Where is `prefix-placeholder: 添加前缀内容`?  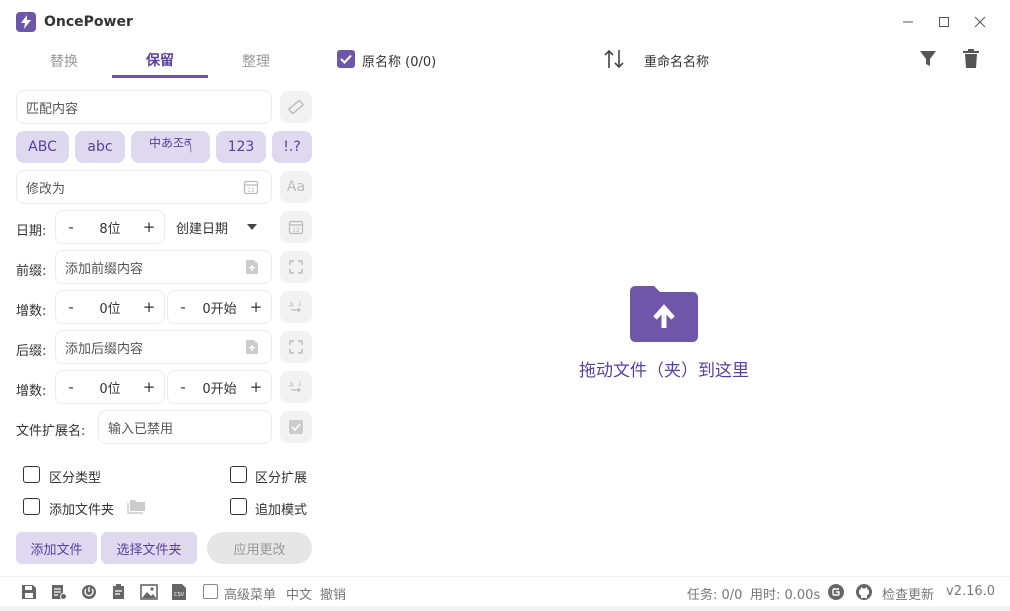 prefix-placeholder: 添加前缀内容 is located at coordinates (104, 269).